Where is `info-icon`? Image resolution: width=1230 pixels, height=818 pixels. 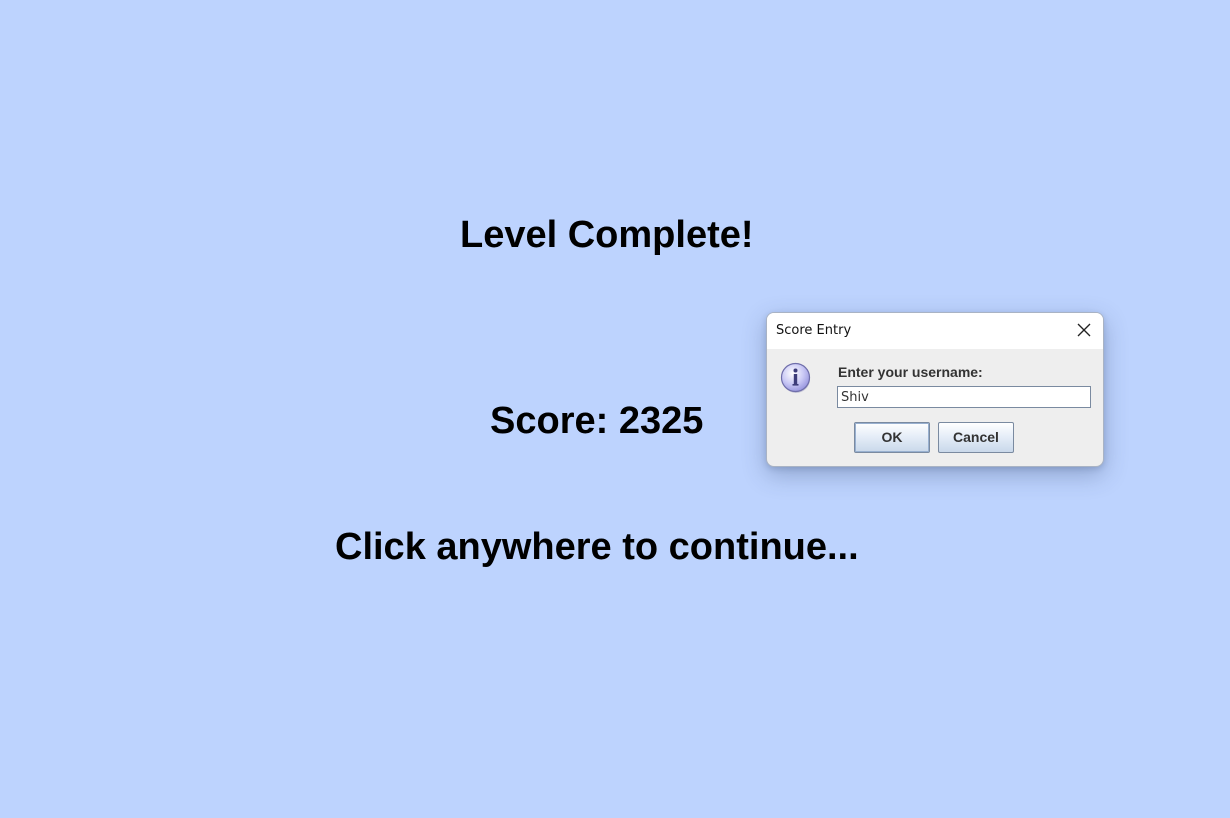 info-icon is located at coordinates (796, 378).